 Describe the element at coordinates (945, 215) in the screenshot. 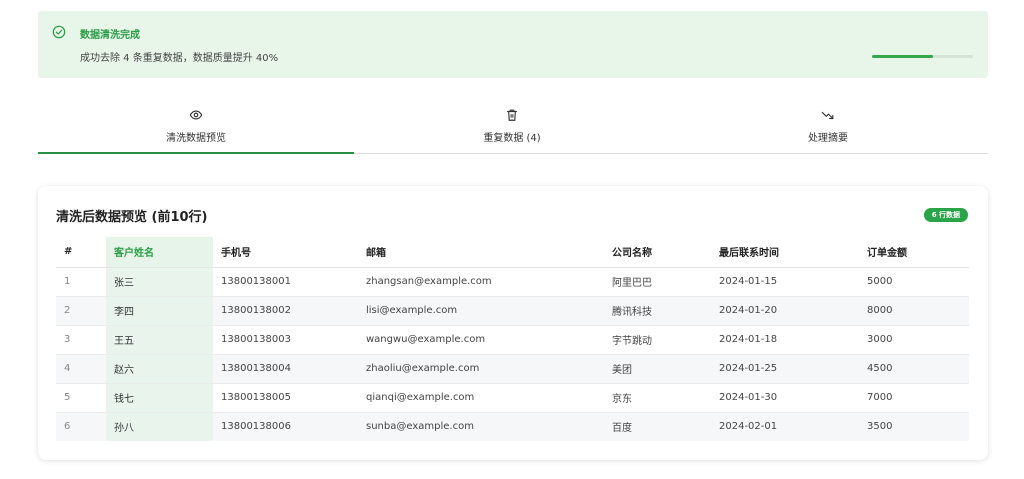

I see `row-count-badge: 6 行数据` at that location.